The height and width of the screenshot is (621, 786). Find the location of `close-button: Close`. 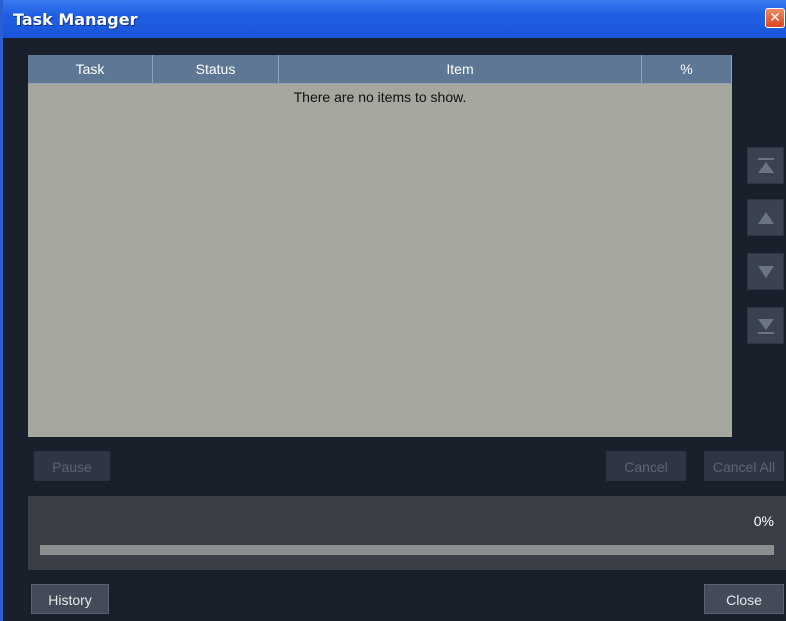

close-button: Close is located at coordinates (744, 599).